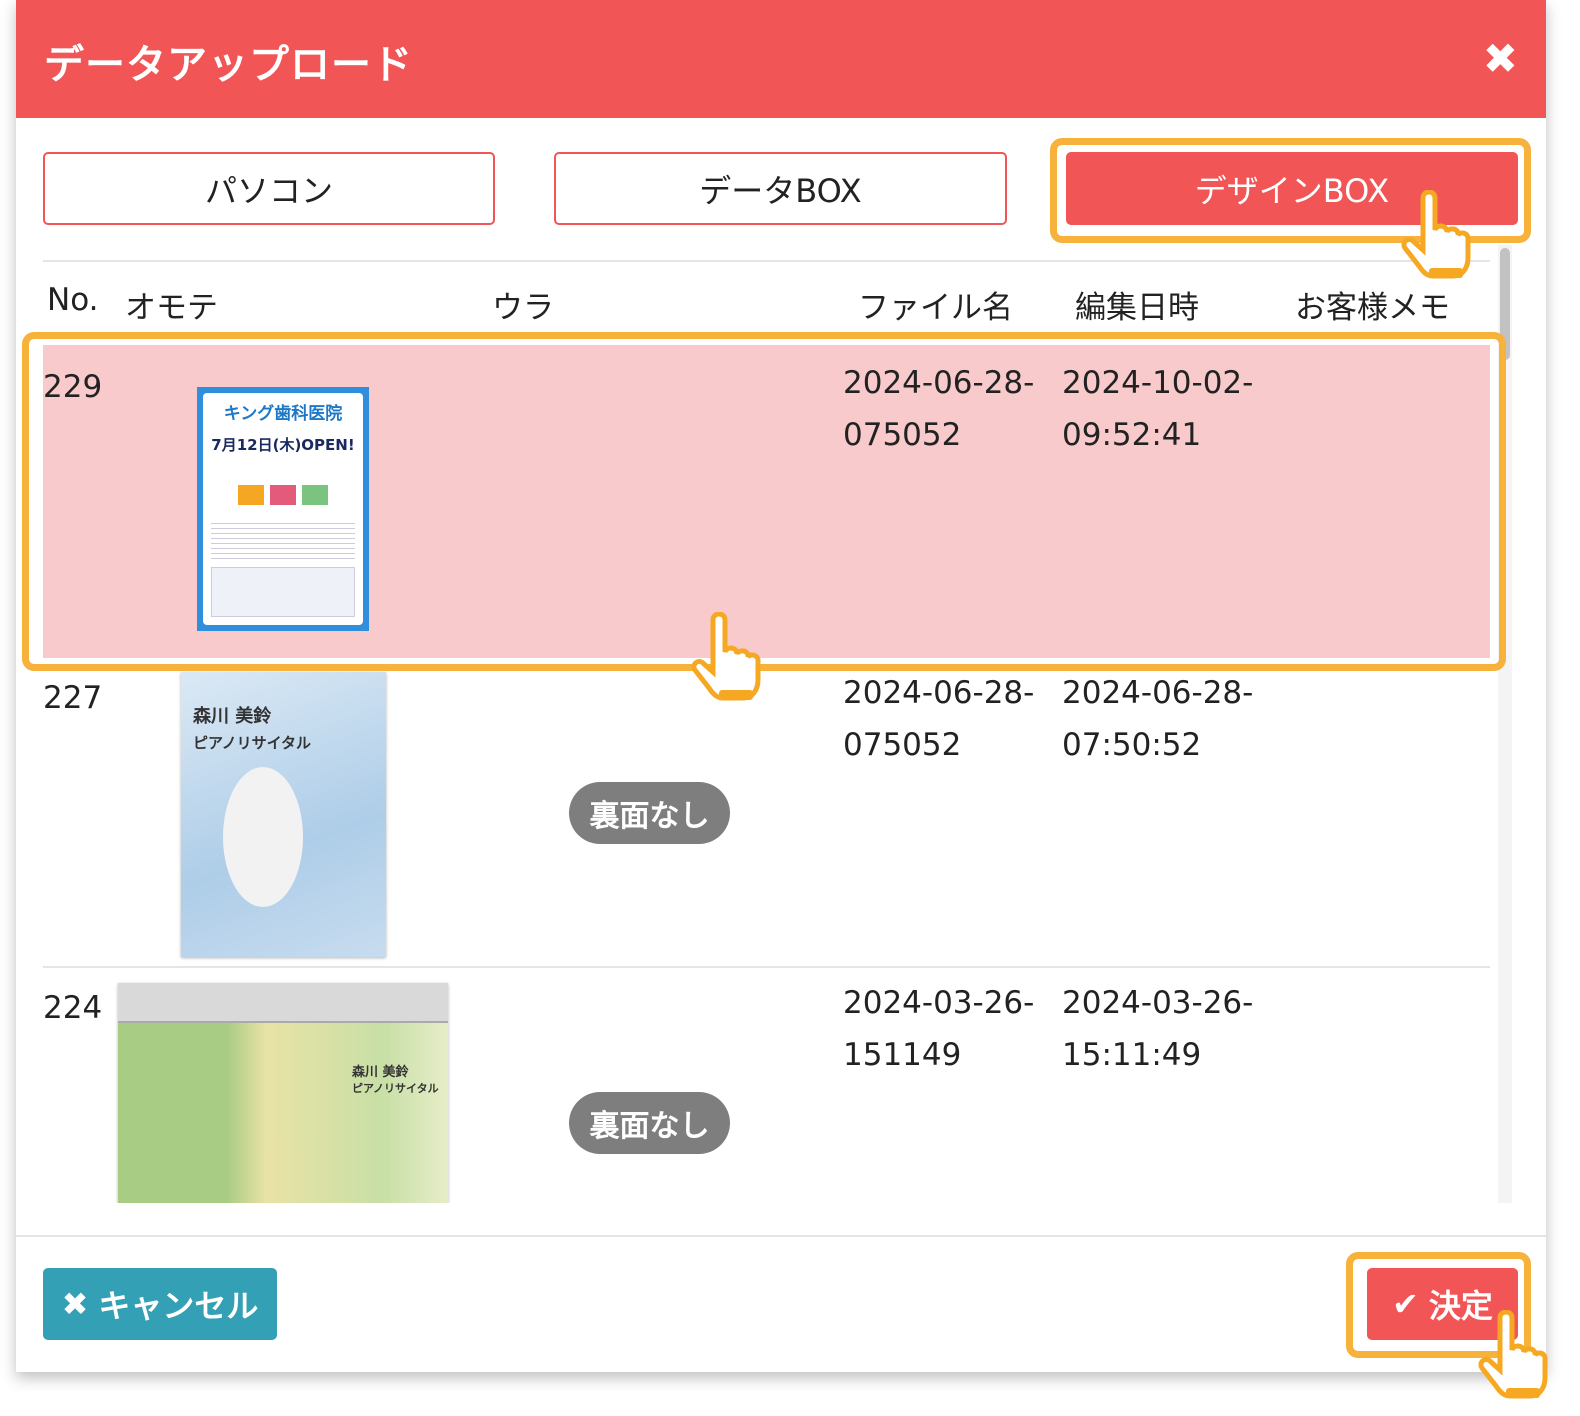 The image size is (1580, 1416). I want to click on edited-date: 2024-10-02- 09:52:41, so click(1158, 409).